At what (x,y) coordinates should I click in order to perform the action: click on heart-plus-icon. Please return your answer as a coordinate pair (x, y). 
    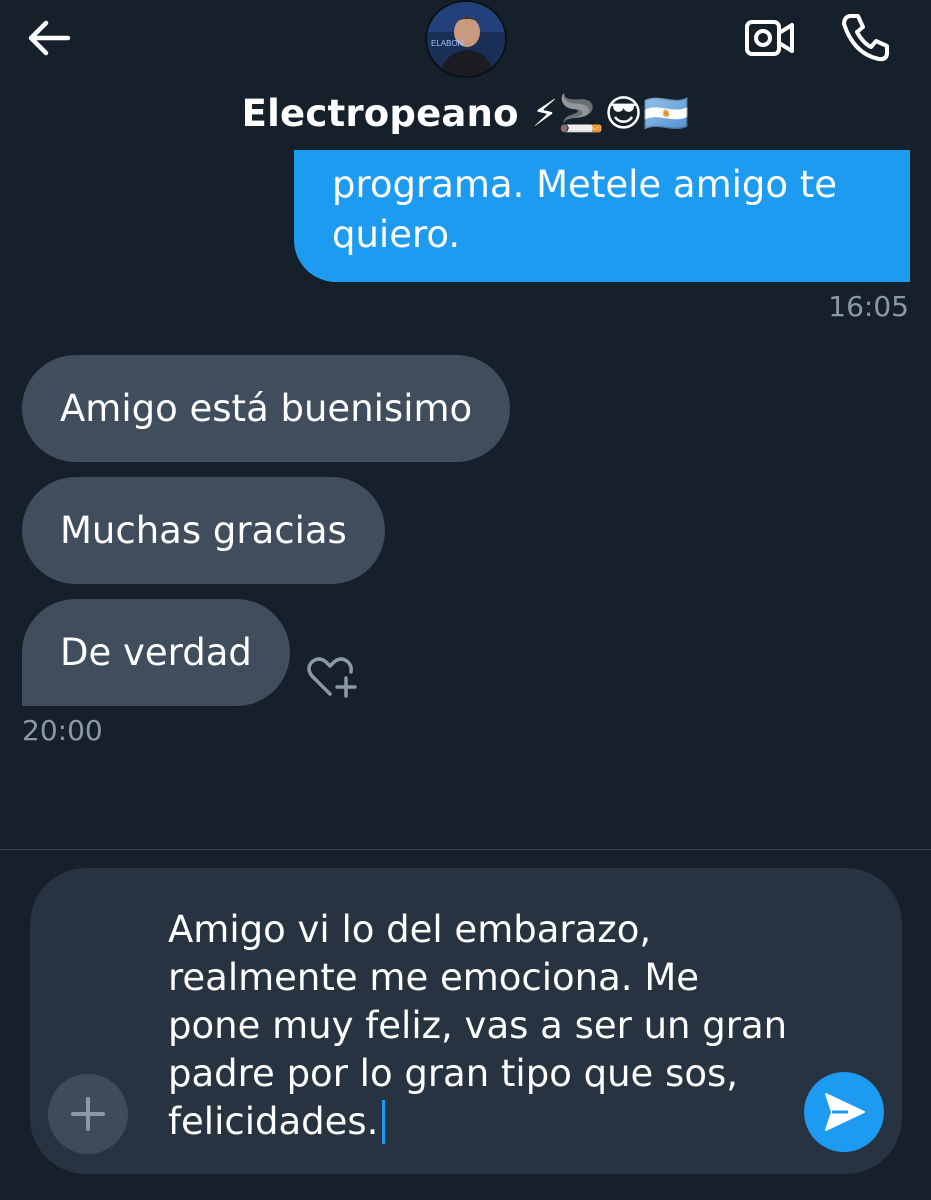
    Looking at the image, I should click on (332, 677).